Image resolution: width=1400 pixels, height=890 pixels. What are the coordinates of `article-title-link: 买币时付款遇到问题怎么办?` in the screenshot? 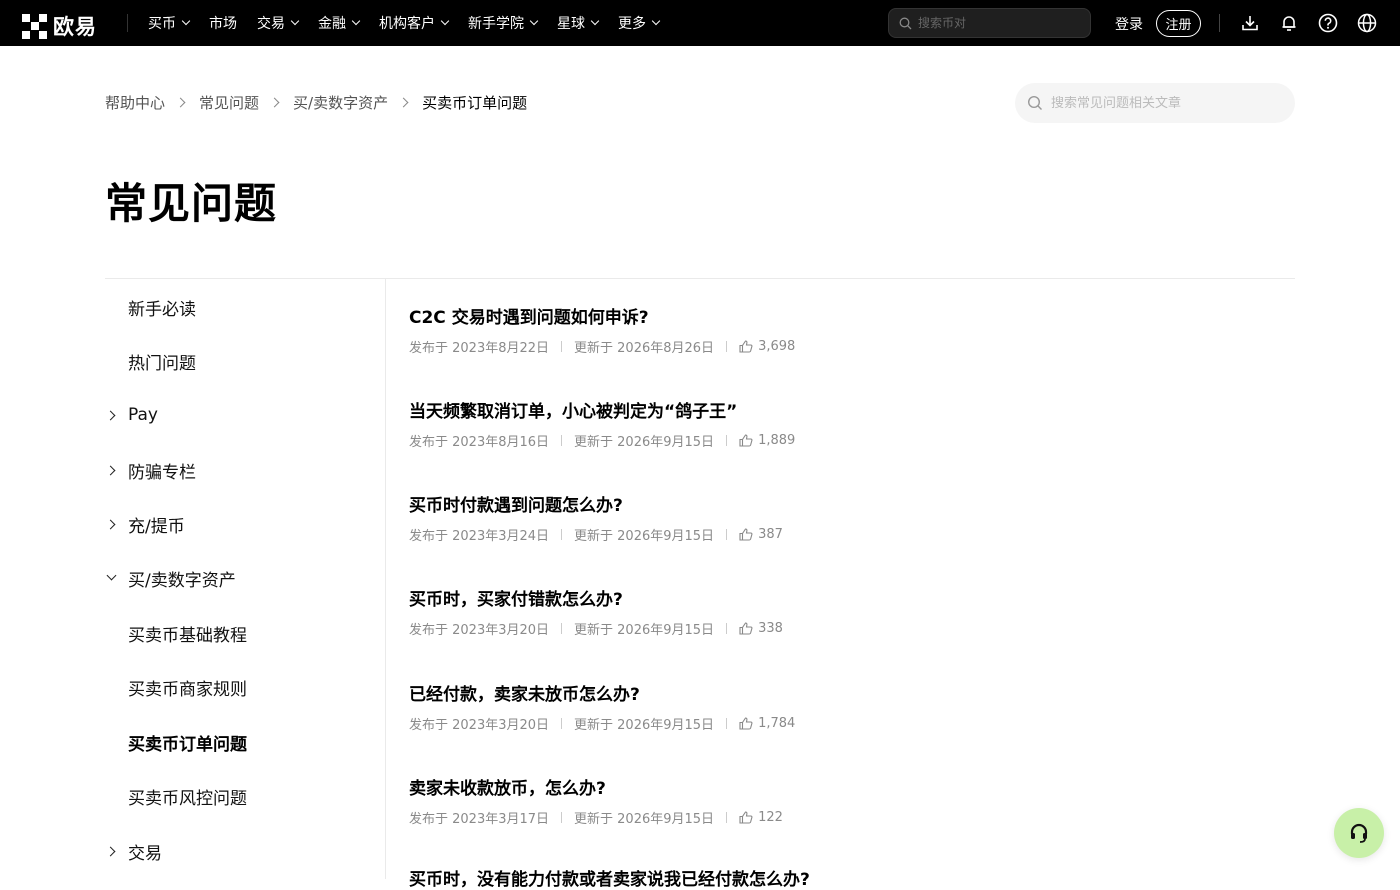 It's located at (759, 503).